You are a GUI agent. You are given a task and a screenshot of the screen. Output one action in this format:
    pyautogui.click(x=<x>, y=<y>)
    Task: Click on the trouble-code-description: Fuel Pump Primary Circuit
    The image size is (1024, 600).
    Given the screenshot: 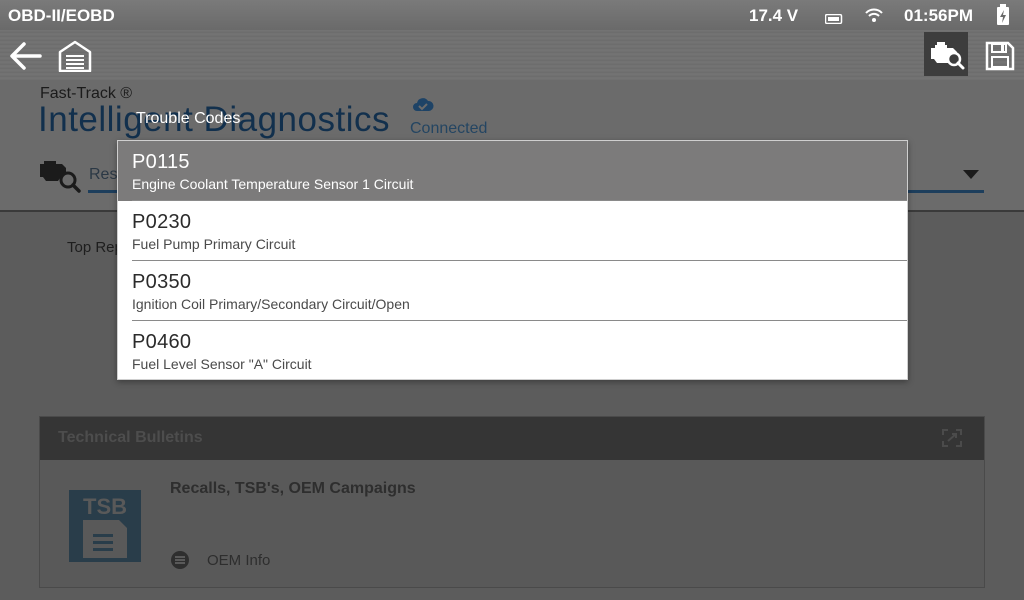 What is the action you would take?
    pyautogui.click(x=214, y=244)
    